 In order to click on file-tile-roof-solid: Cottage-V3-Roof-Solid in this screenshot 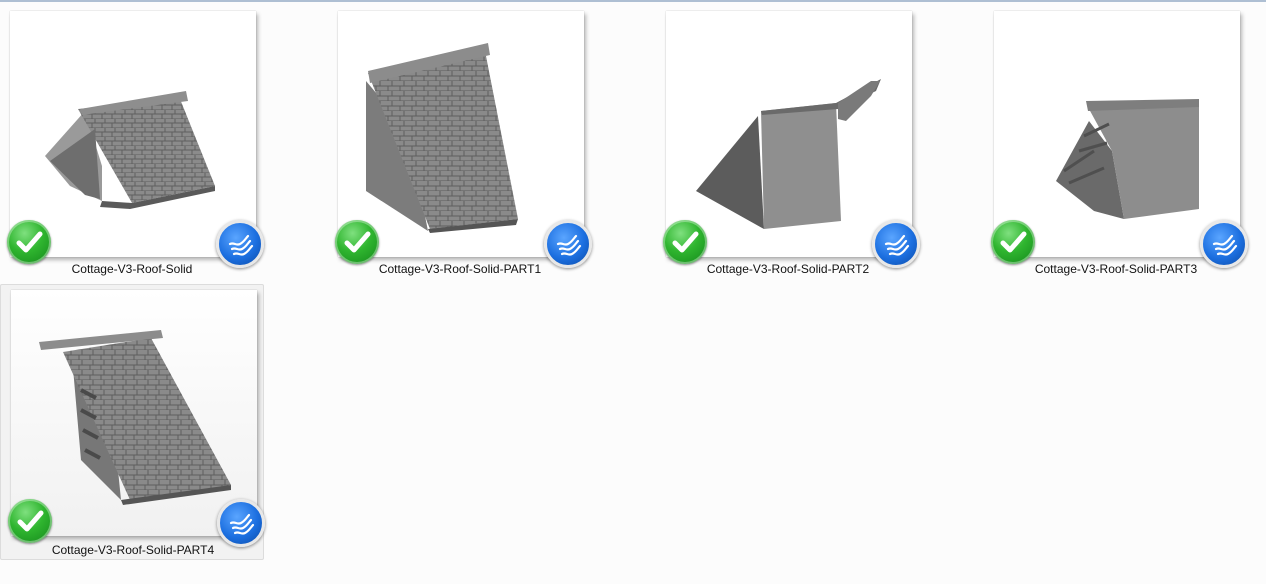, I will do `click(132, 138)`.